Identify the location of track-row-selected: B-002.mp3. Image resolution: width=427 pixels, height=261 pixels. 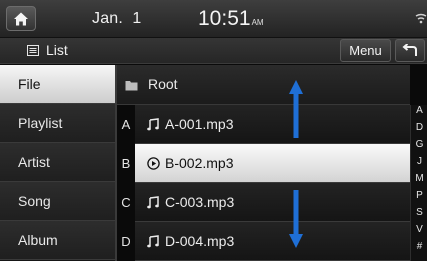
(272, 163).